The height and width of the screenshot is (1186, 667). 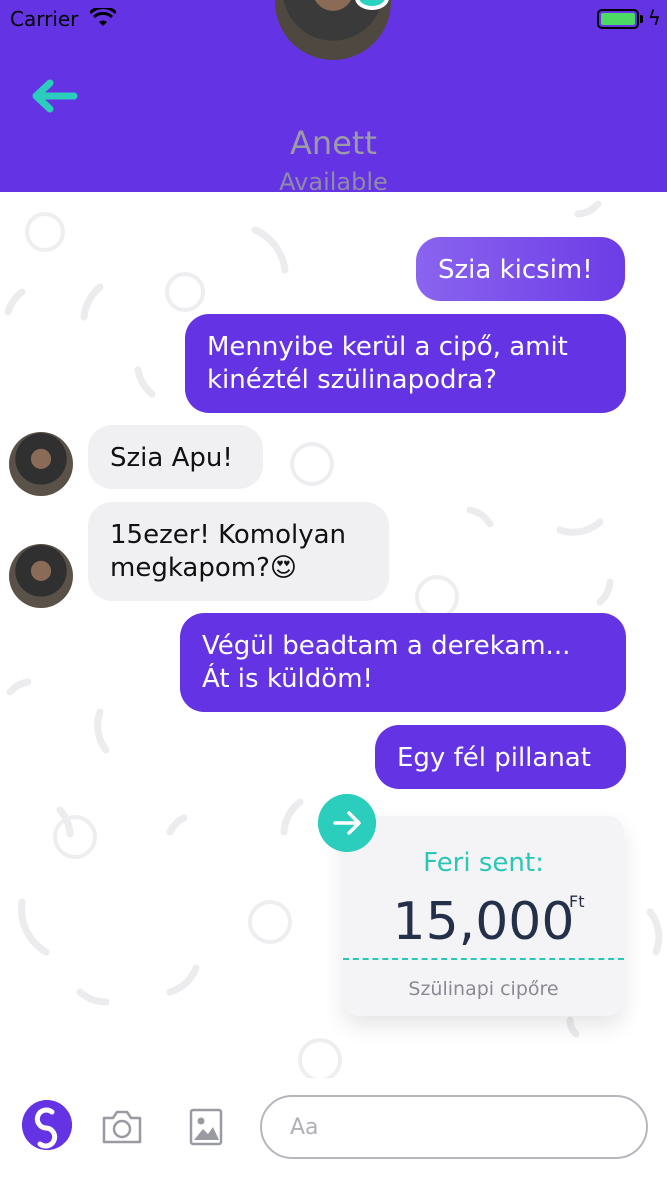 What do you see at coordinates (238, 551) in the screenshot?
I see `incoming-message: 15ezer! Komolyan megkapom?😍` at bounding box center [238, 551].